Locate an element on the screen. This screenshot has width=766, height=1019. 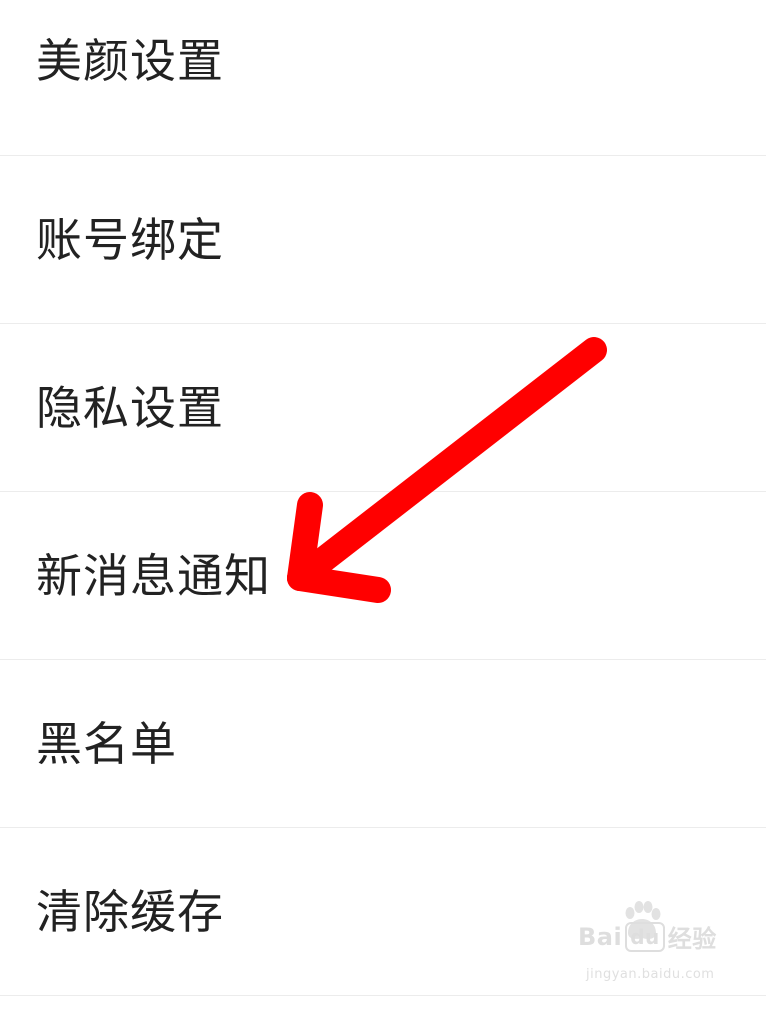
settings-item-label: 美颜设置 is located at coordinates (130, 61).